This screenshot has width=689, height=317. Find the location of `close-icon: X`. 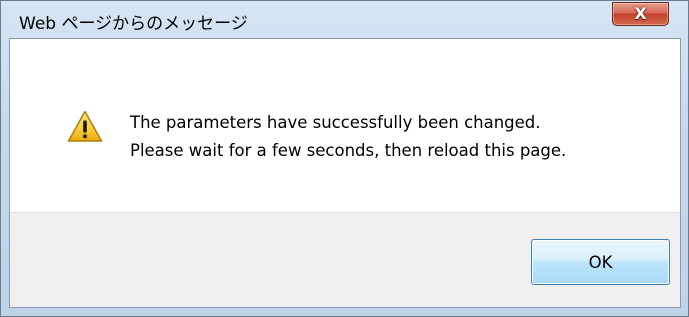

close-icon: X is located at coordinates (640, 13).